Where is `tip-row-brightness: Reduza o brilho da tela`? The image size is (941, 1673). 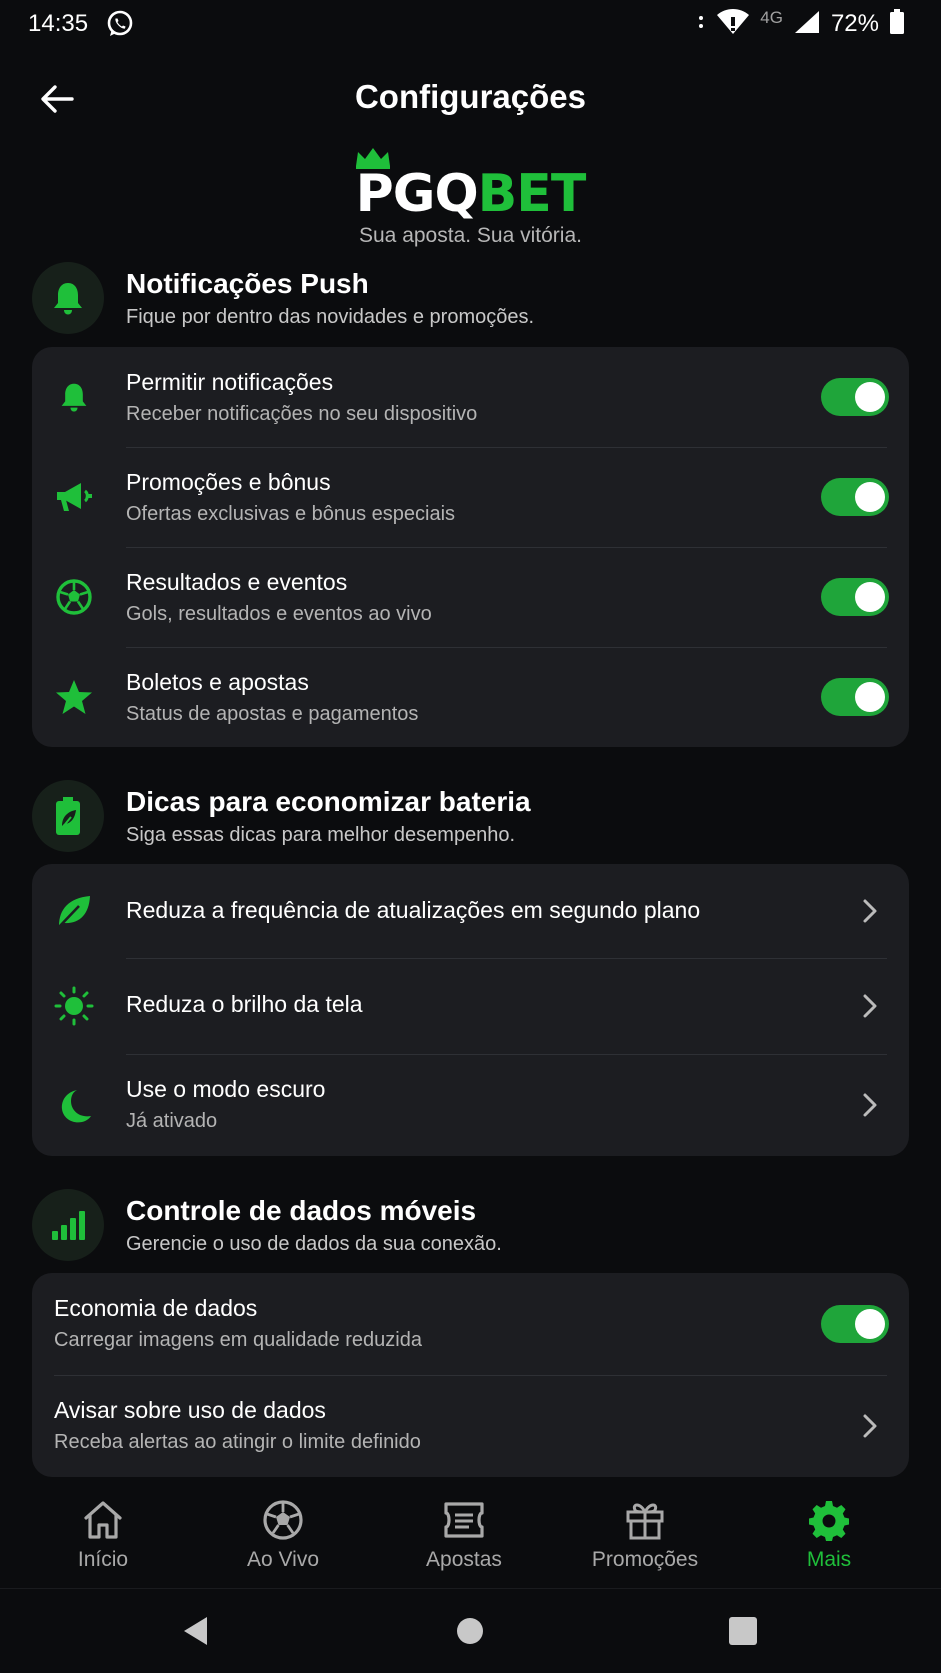
tip-row-brightness: Reduza o brilho da tela is located at coordinates (470, 1006).